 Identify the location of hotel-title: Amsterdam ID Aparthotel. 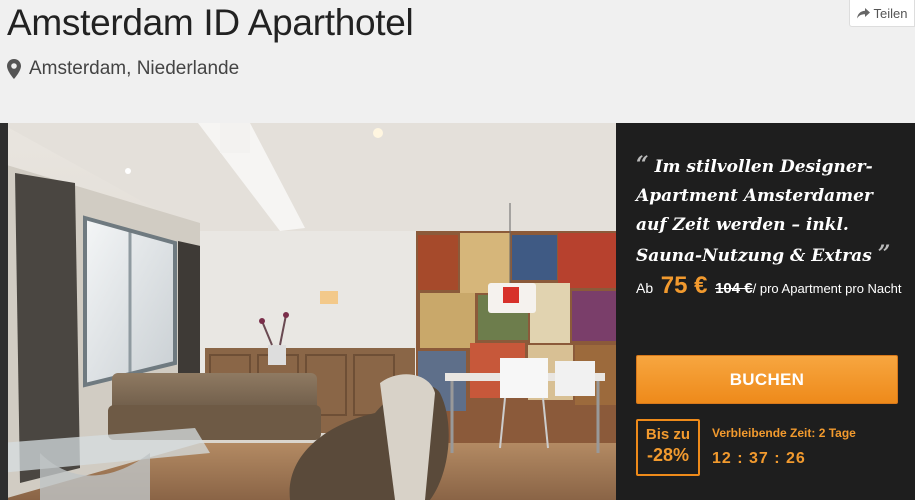
(210, 22).